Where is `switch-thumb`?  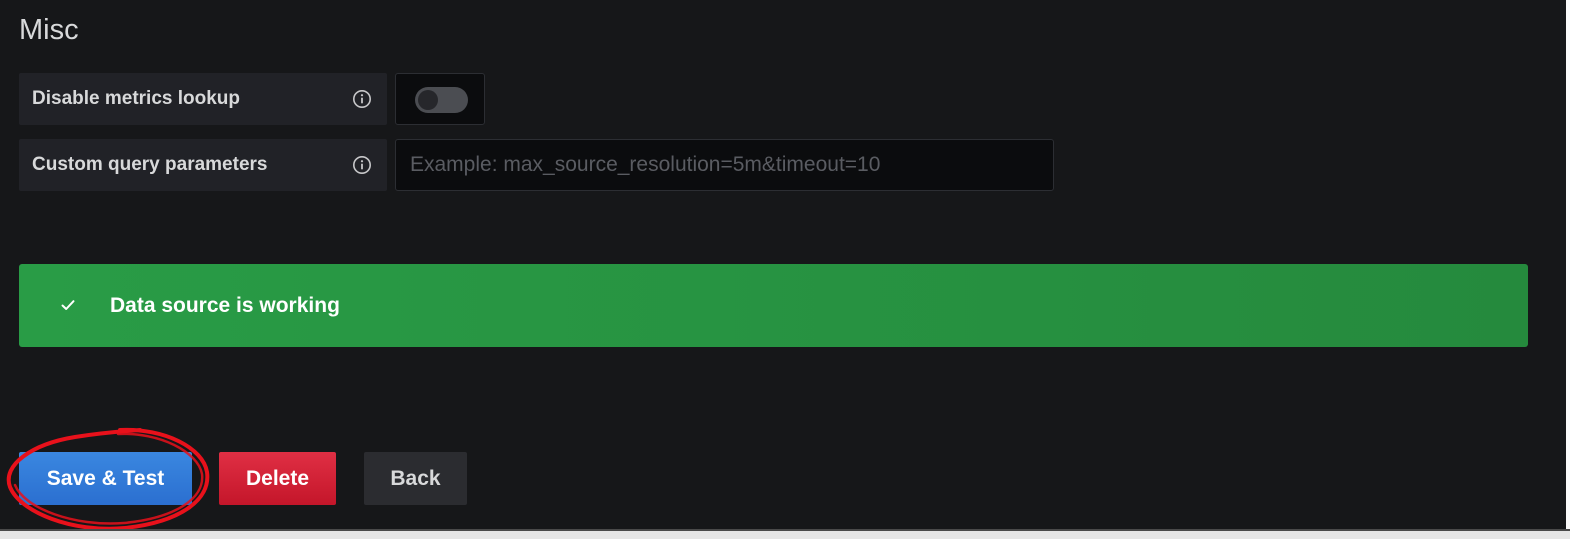
switch-thumb is located at coordinates (428, 100).